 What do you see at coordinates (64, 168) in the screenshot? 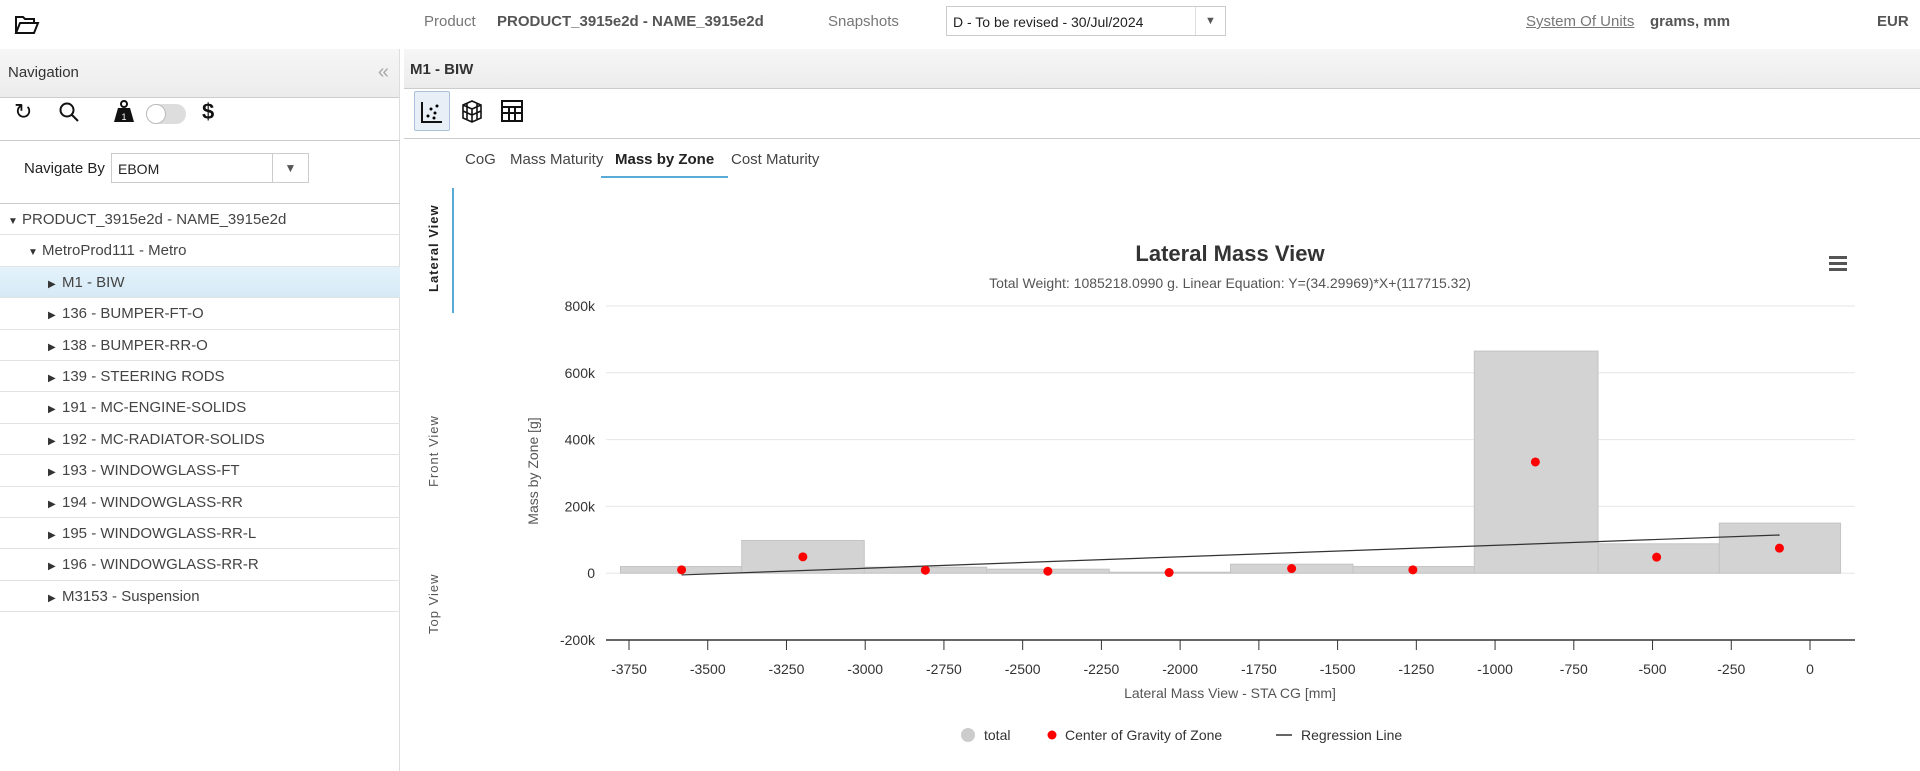
I see `navigate-by-label: Navigate By` at bounding box center [64, 168].